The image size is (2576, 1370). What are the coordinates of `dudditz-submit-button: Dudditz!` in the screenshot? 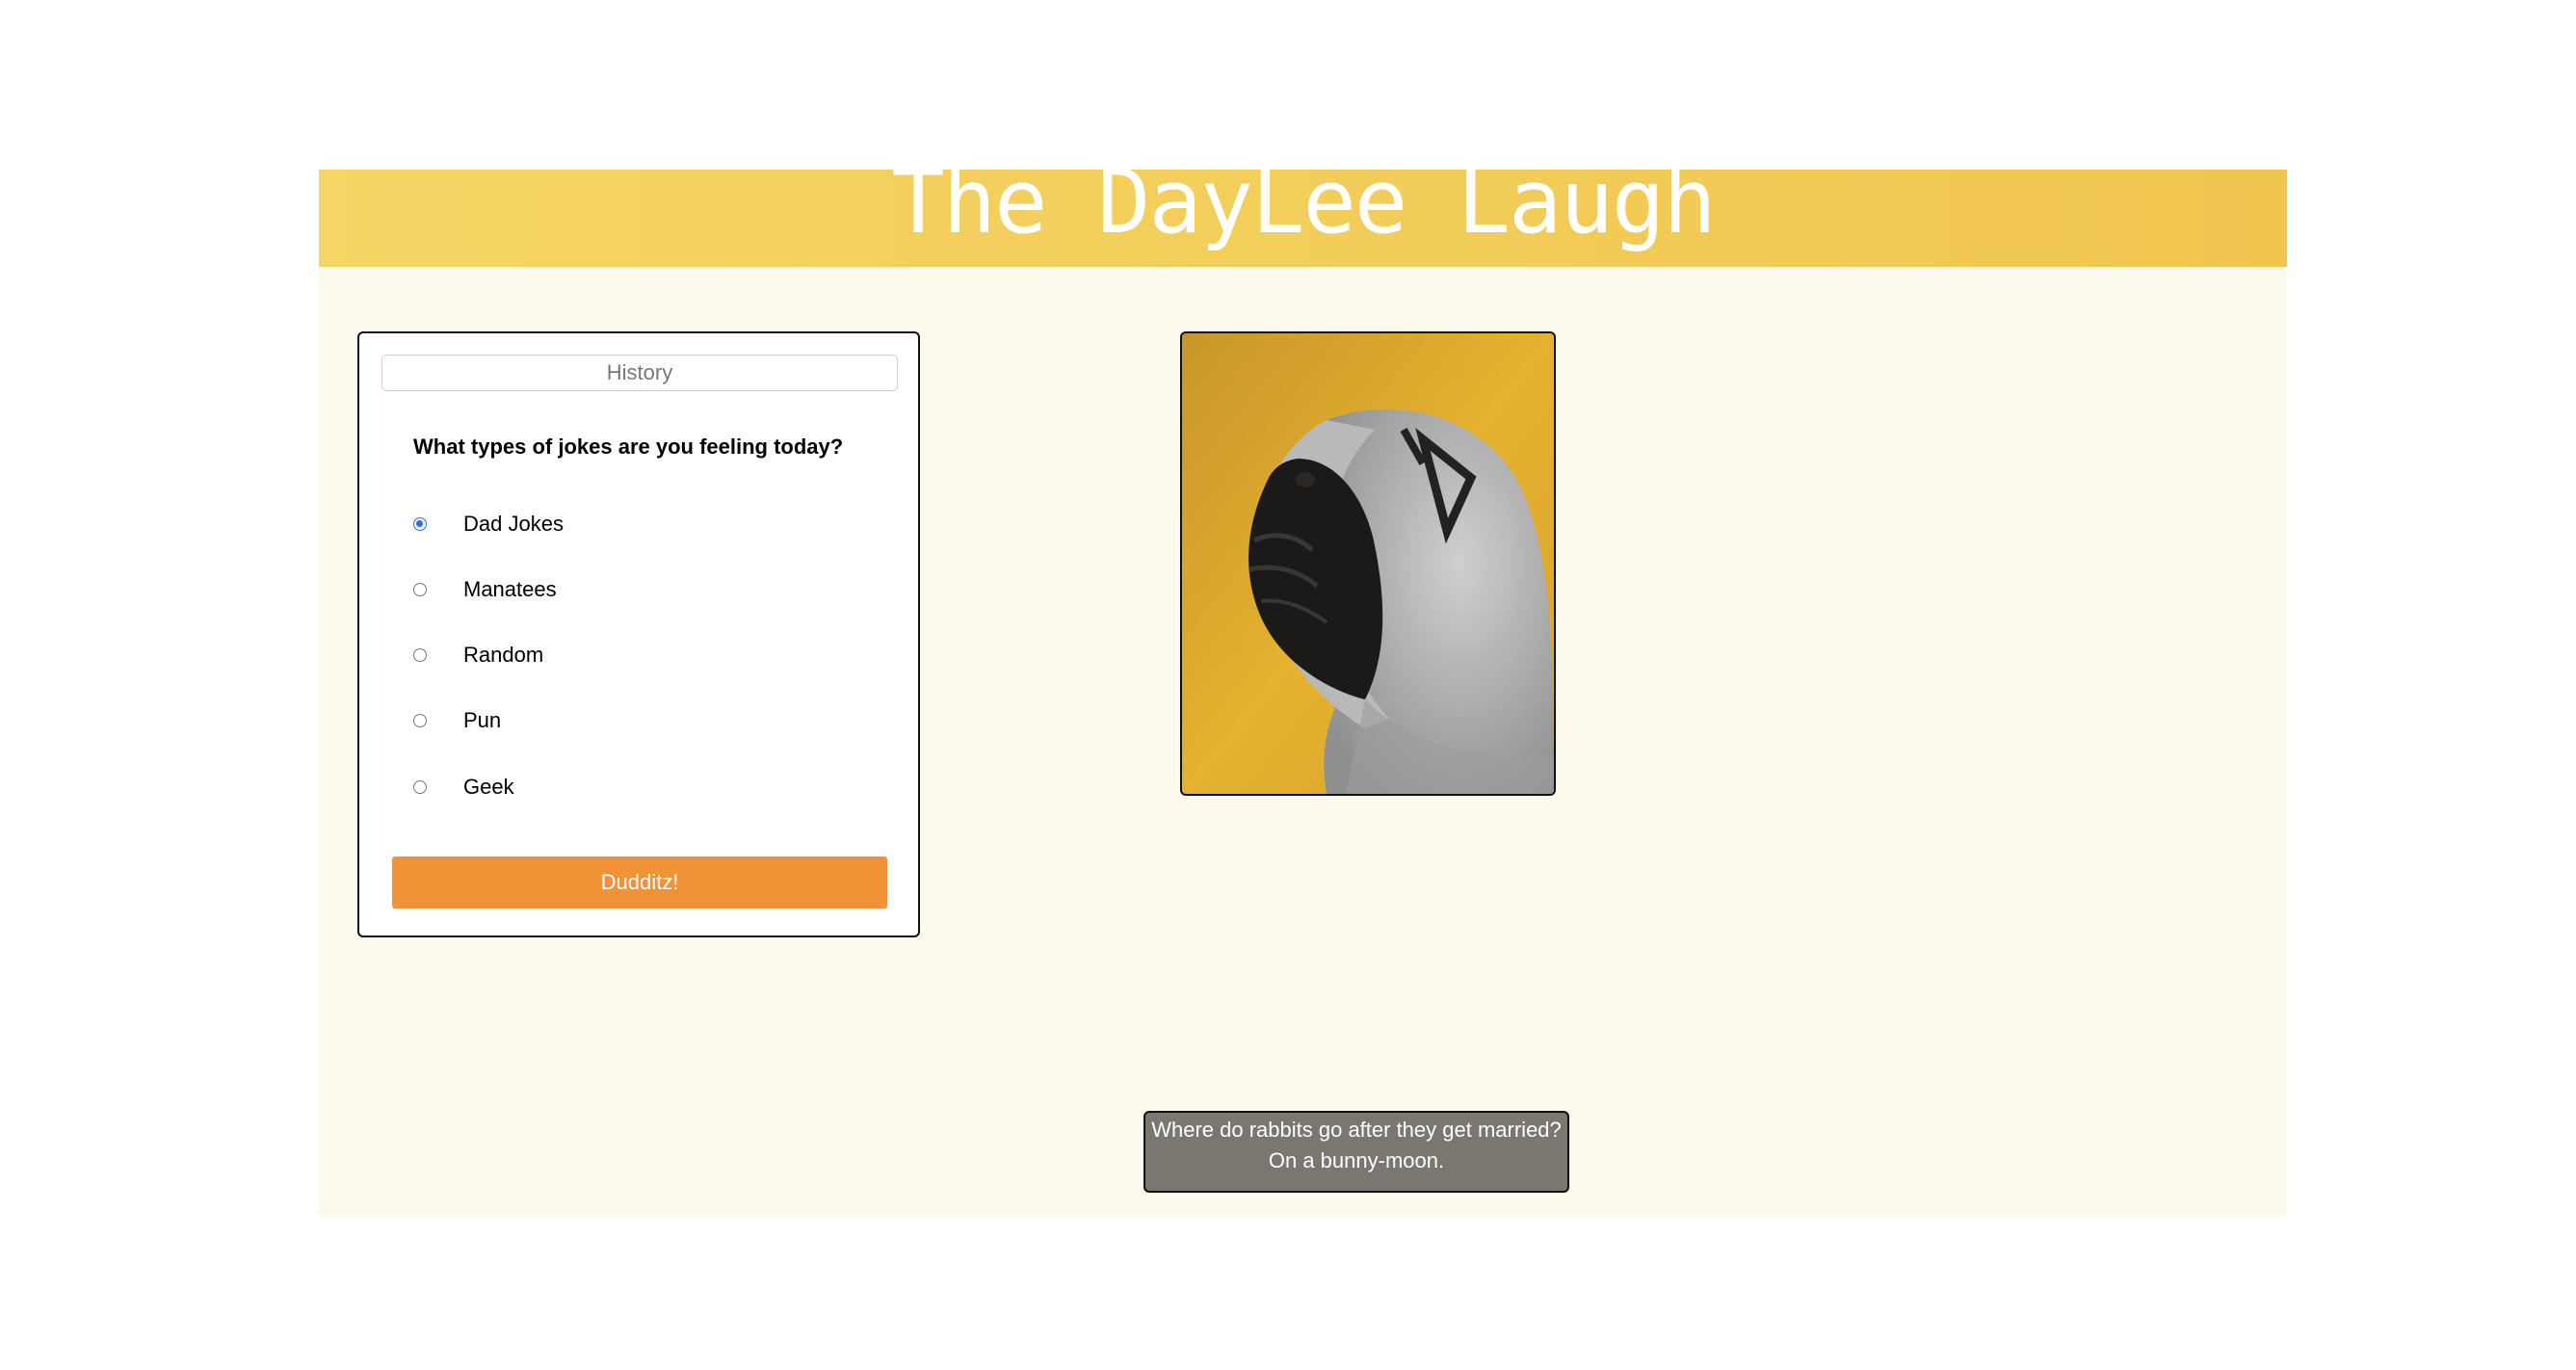 It's located at (639, 882).